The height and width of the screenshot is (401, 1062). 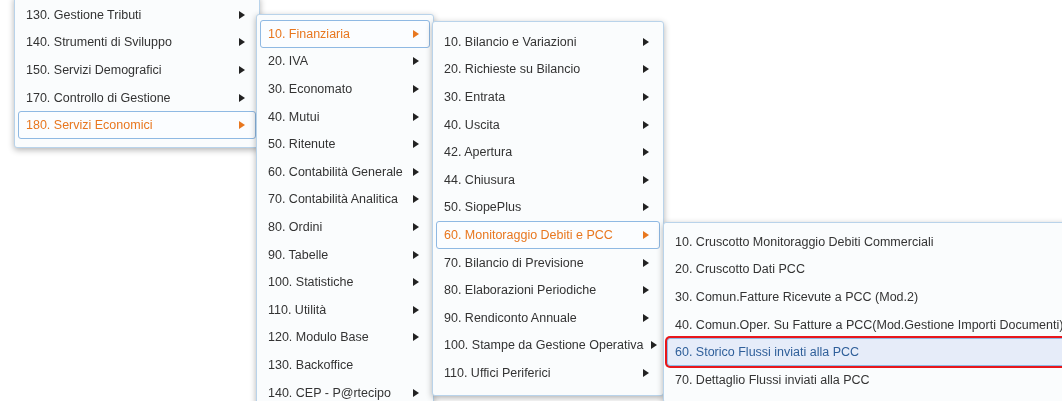 What do you see at coordinates (345, 199) in the screenshot?
I see `menu-item: 70. Contabilità Analitica` at bounding box center [345, 199].